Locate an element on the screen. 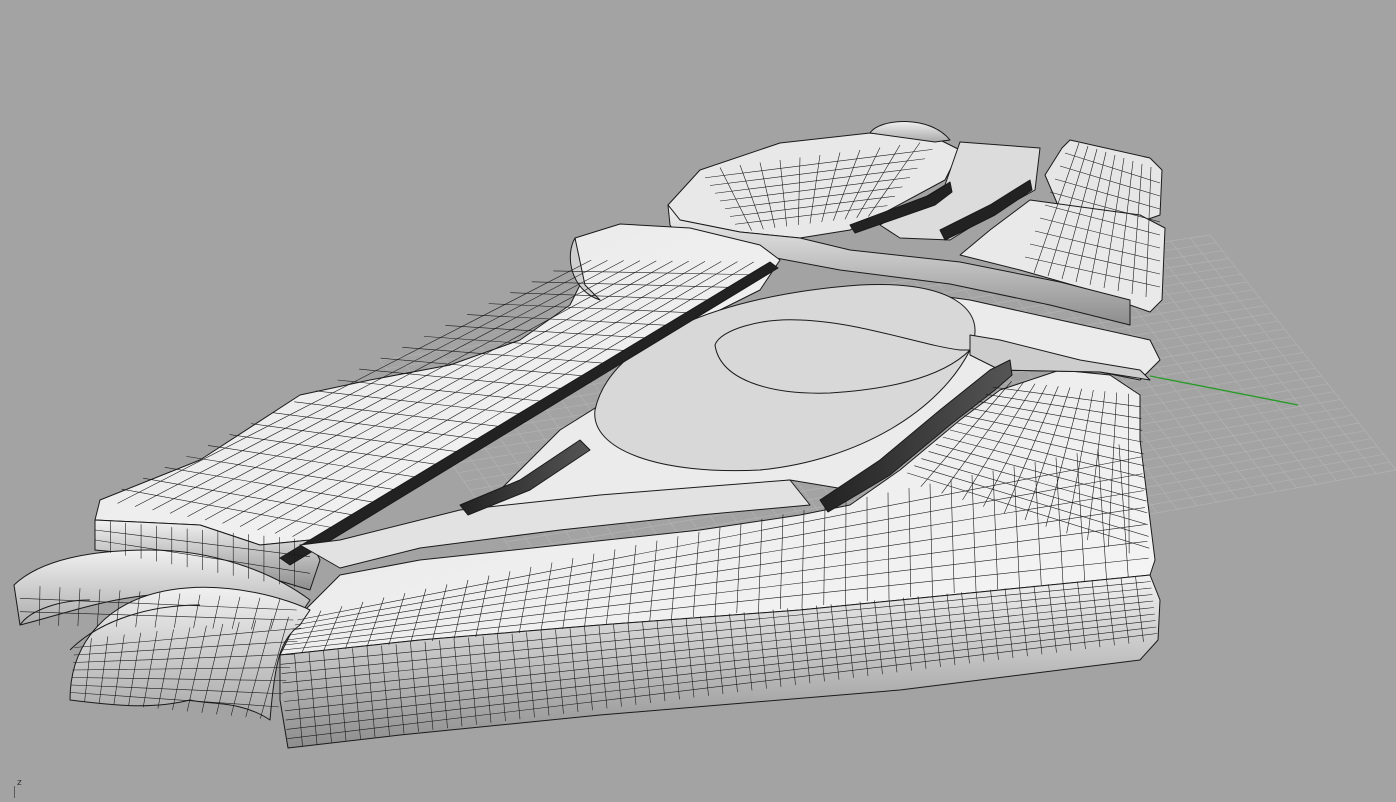  z-axis-label: z is located at coordinates (19, 783).